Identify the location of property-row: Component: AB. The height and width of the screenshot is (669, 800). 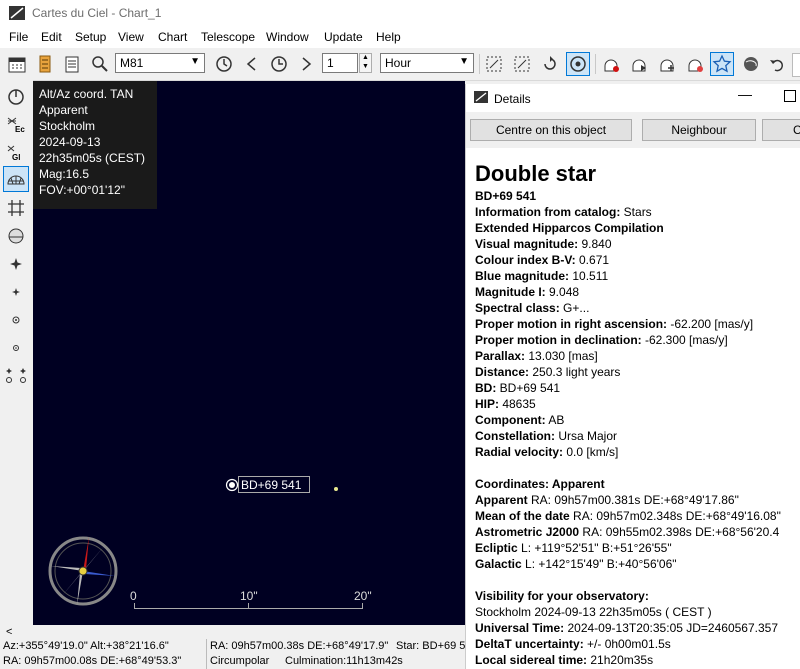
(637, 420).